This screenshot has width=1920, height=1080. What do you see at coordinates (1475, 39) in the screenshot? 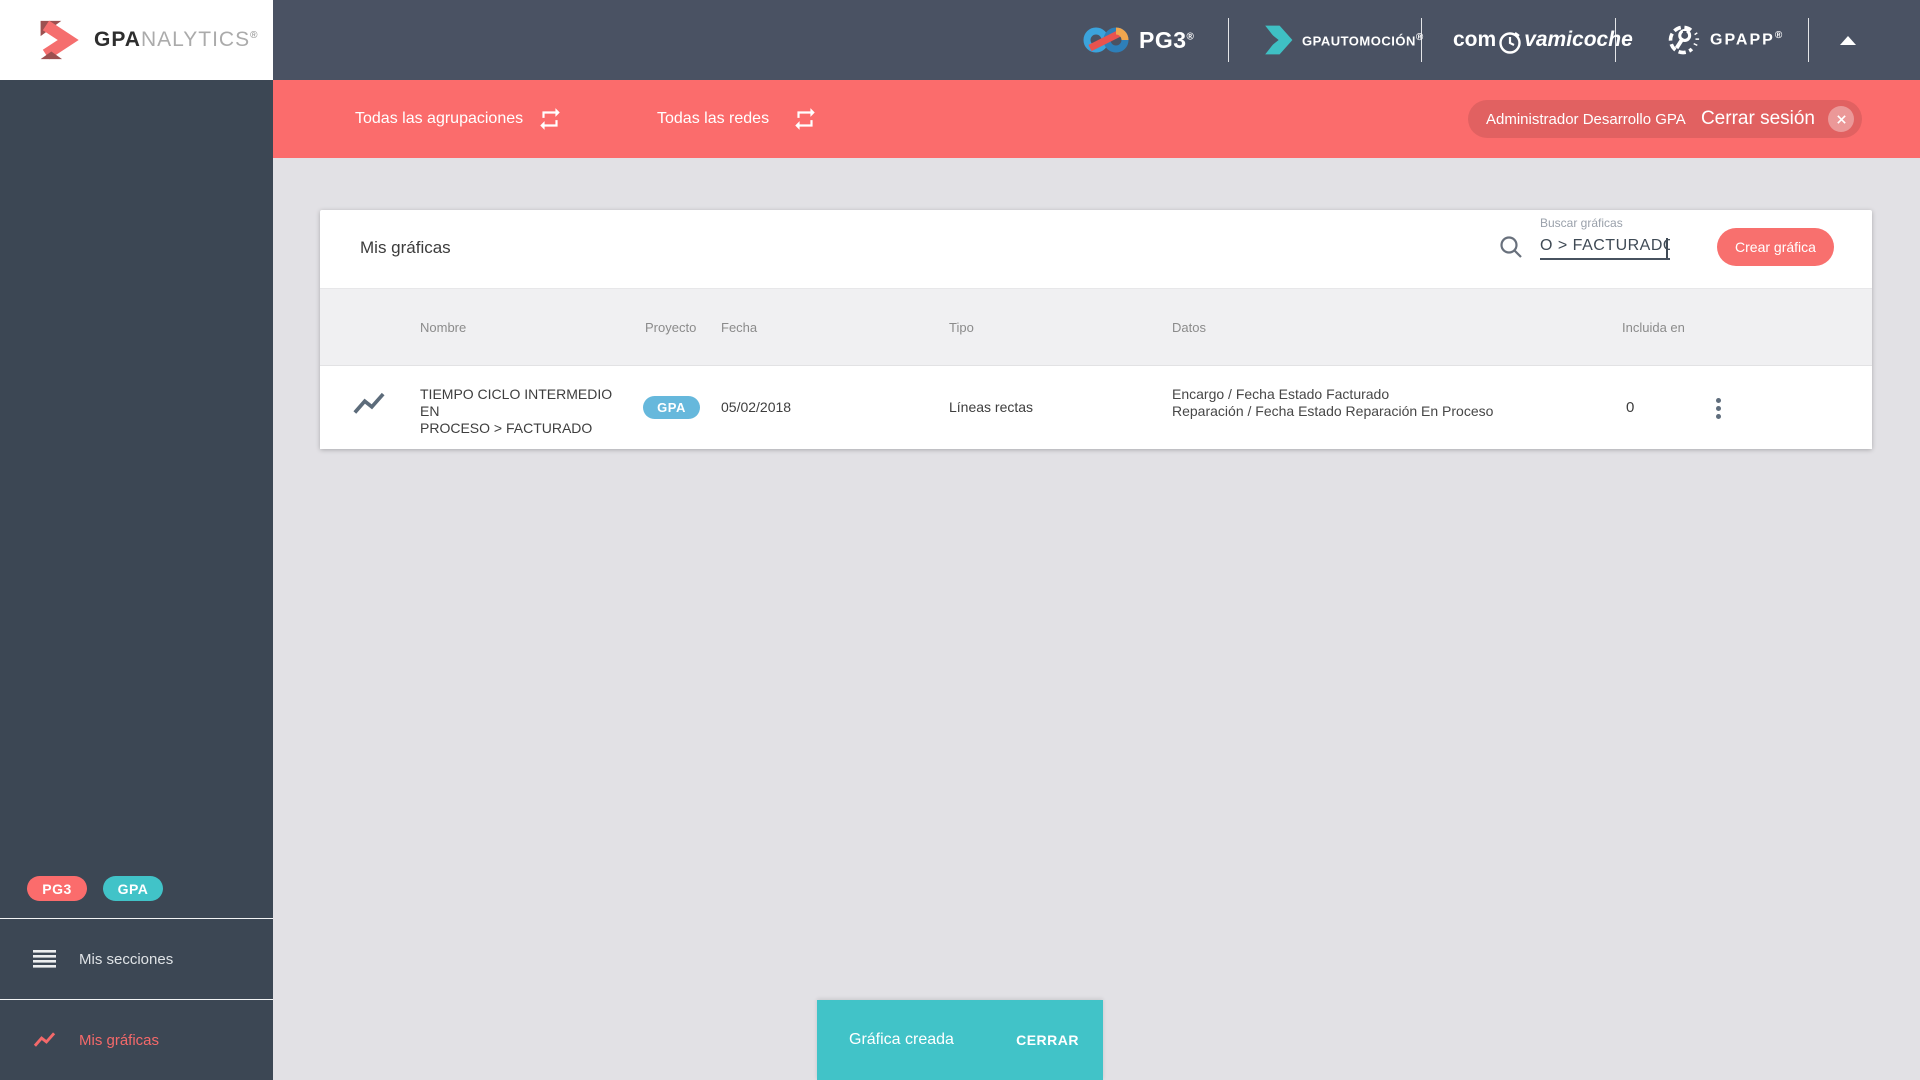
I see `brand-comprova-pre: com` at bounding box center [1475, 39].